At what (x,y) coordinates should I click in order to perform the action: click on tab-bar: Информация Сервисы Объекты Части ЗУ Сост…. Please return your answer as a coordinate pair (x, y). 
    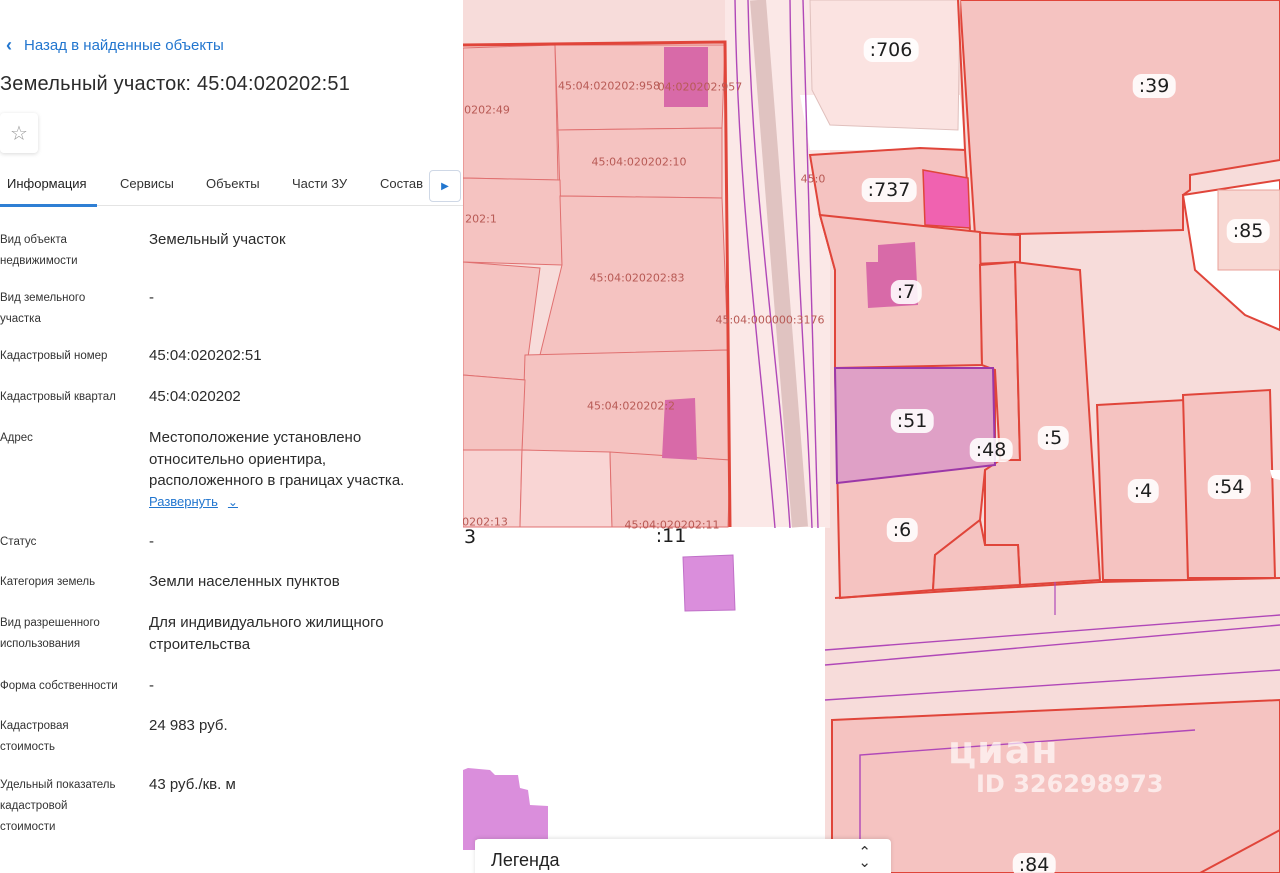
    Looking at the image, I should click on (231, 186).